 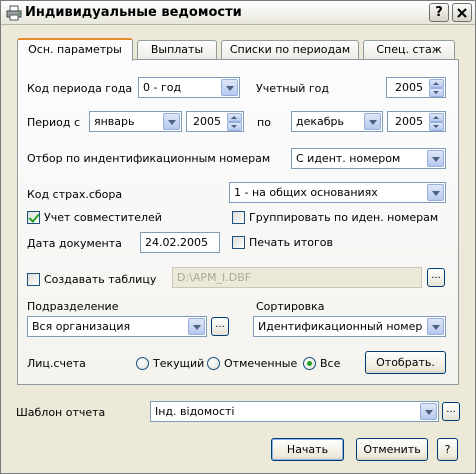 I want to click on group-by-id-checkbox, so click(x=238, y=217).